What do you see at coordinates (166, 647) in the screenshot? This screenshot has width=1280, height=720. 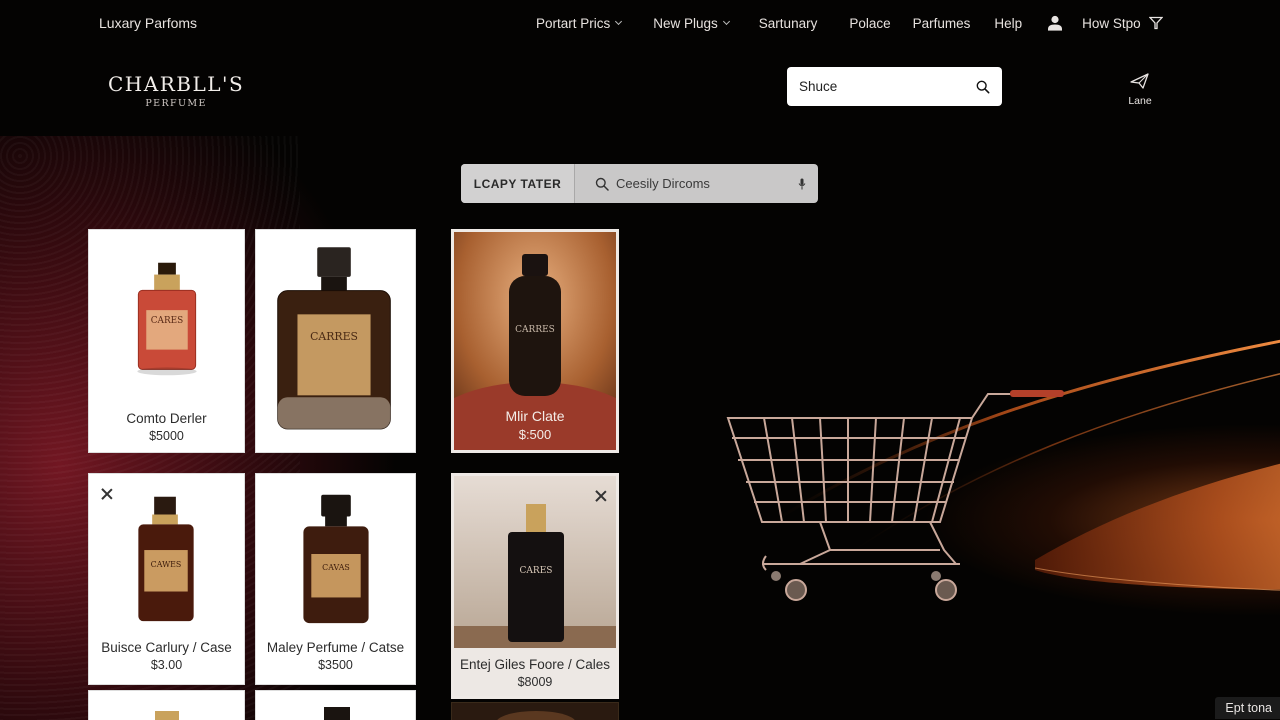 I see `product-name: Buisce Carlury / Case` at bounding box center [166, 647].